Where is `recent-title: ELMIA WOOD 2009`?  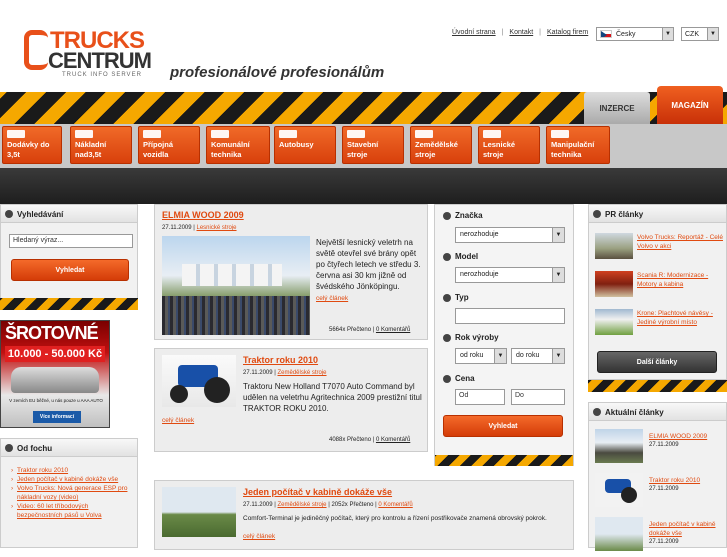
recent-title: ELMIA WOOD 2009 is located at coordinates (687, 436).